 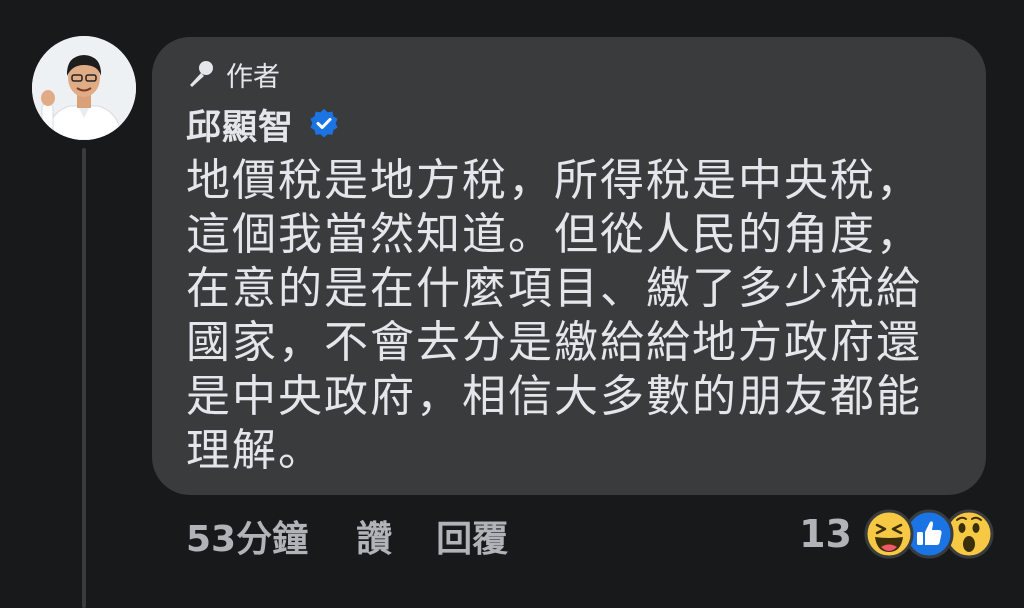 What do you see at coordinates (324, 123) in the screenshot?
I see `verified-badge-icon` at bounding box center [324, 123].